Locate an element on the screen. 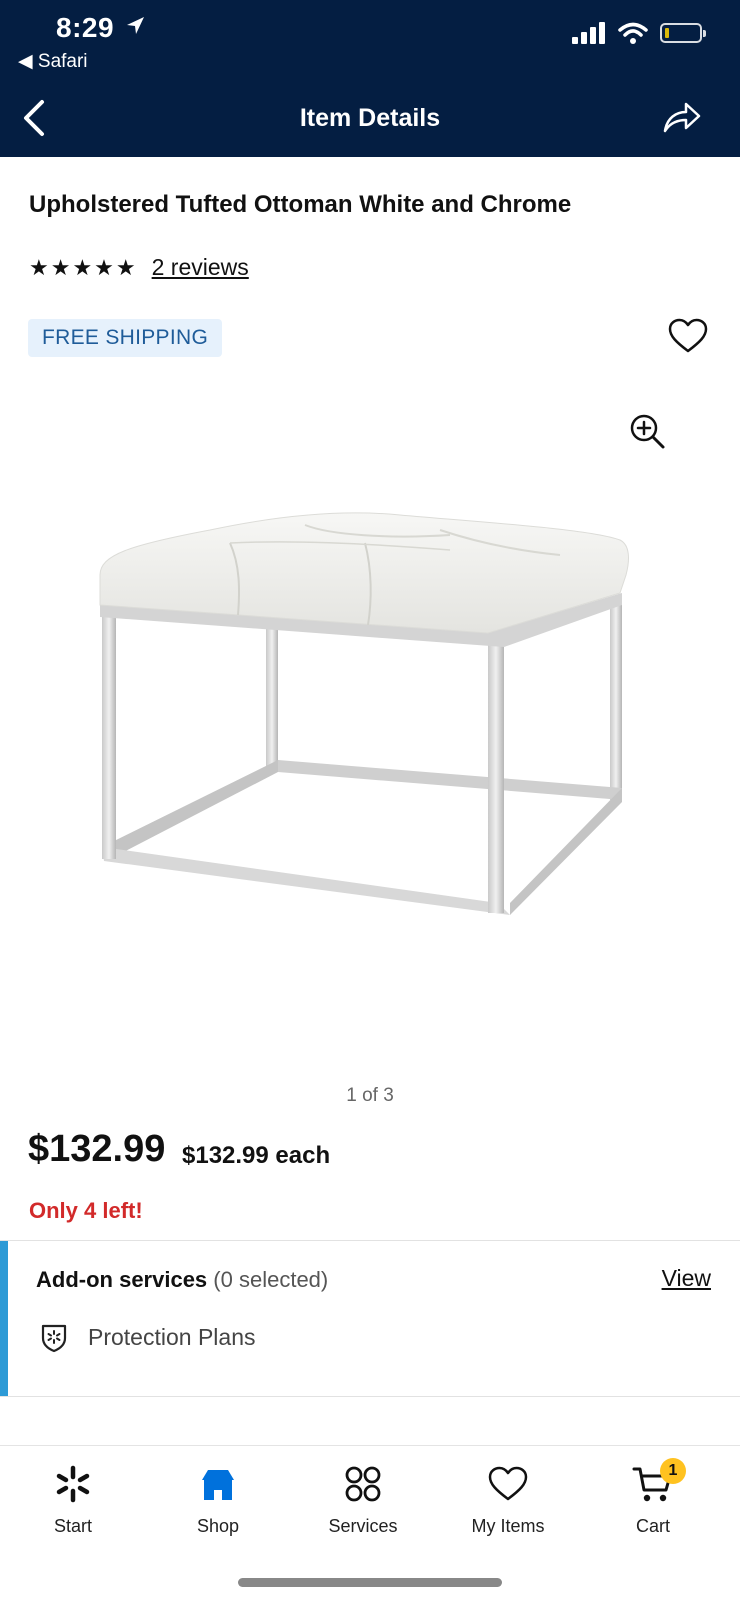  battery-icon is located at coordinates (683, 33).